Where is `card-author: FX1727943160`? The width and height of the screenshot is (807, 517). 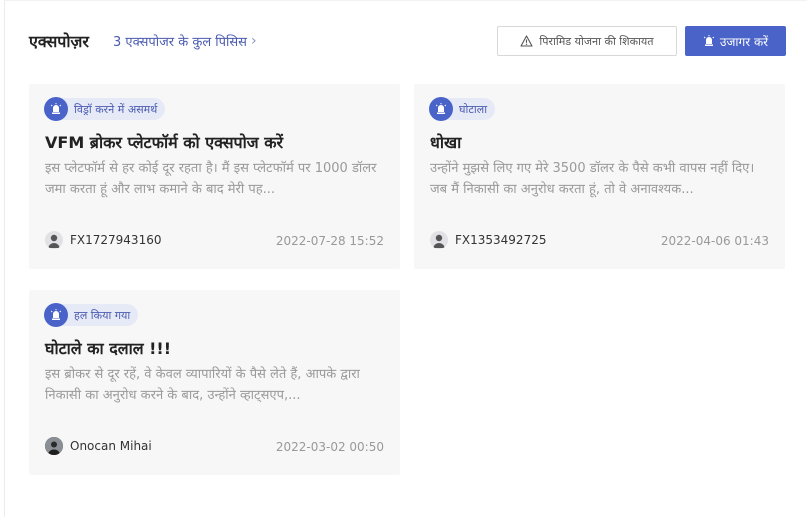 card-author: FX1727943160 is located at coordinates (103, 240).